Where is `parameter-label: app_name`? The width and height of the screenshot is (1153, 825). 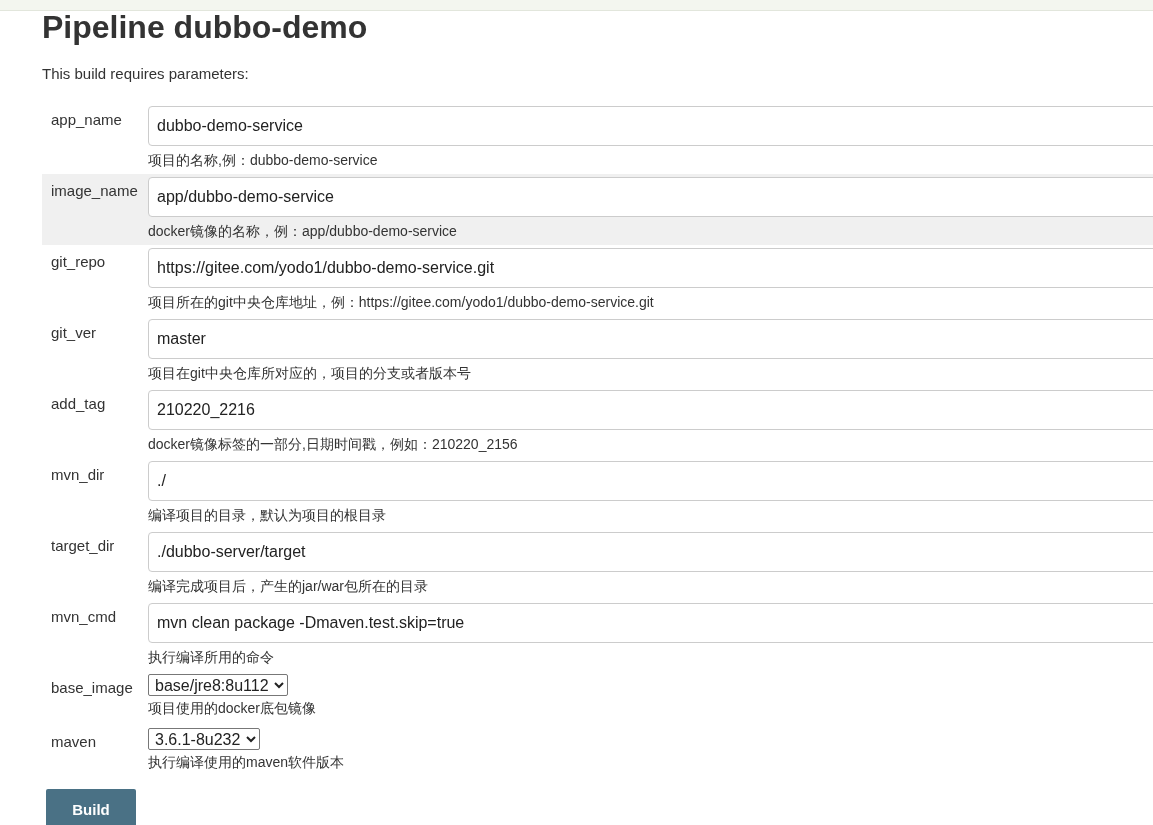 parameter-label: app_name is located at coordinates (87, 120).